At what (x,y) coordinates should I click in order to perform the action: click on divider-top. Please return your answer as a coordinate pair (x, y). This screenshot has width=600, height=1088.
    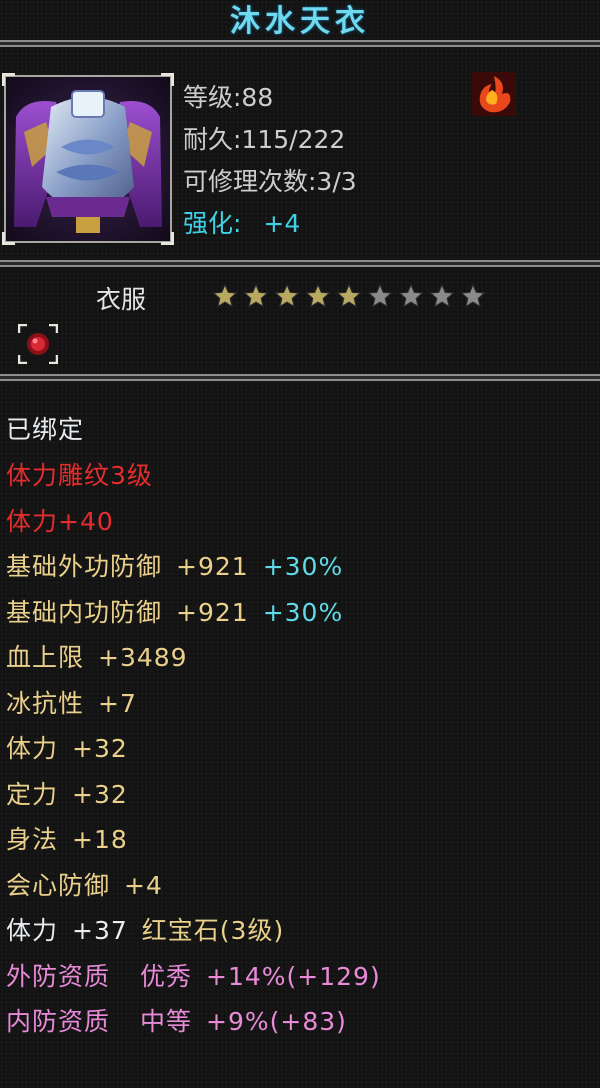
    Looking at the image, I should click on (300, 43).